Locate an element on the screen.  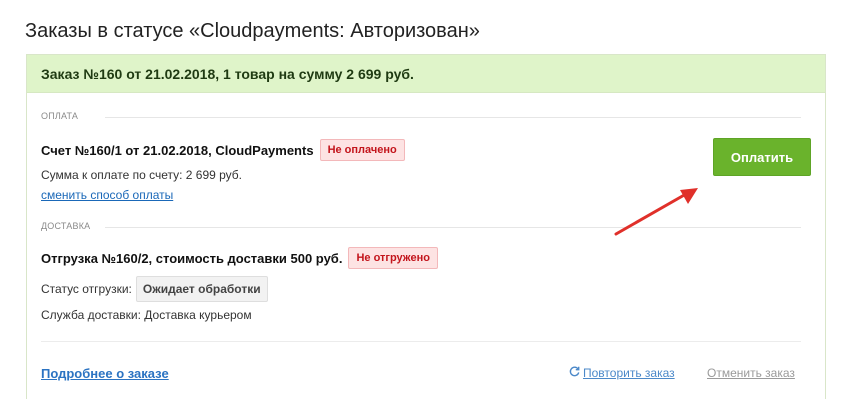
payment-section-divider is located at coordinates (453, 117).